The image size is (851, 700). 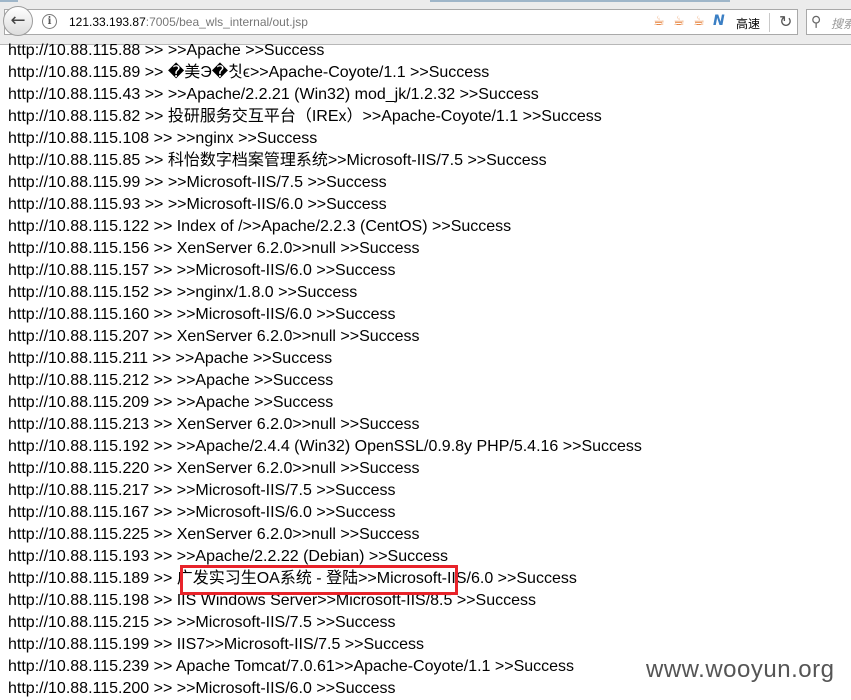 I want to click on plugin-n-icon: N, so click(x=719, y=21).